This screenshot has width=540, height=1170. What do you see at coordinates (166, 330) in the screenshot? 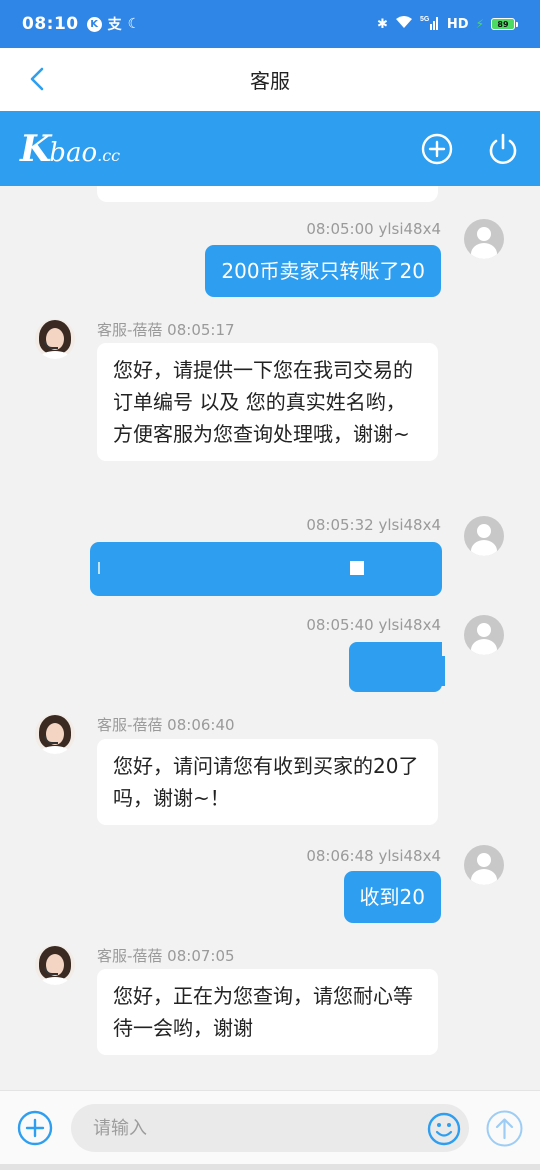
I see `message-meta: 客服-蓓蓓 08:05:17` at bounding box center [166, 330].